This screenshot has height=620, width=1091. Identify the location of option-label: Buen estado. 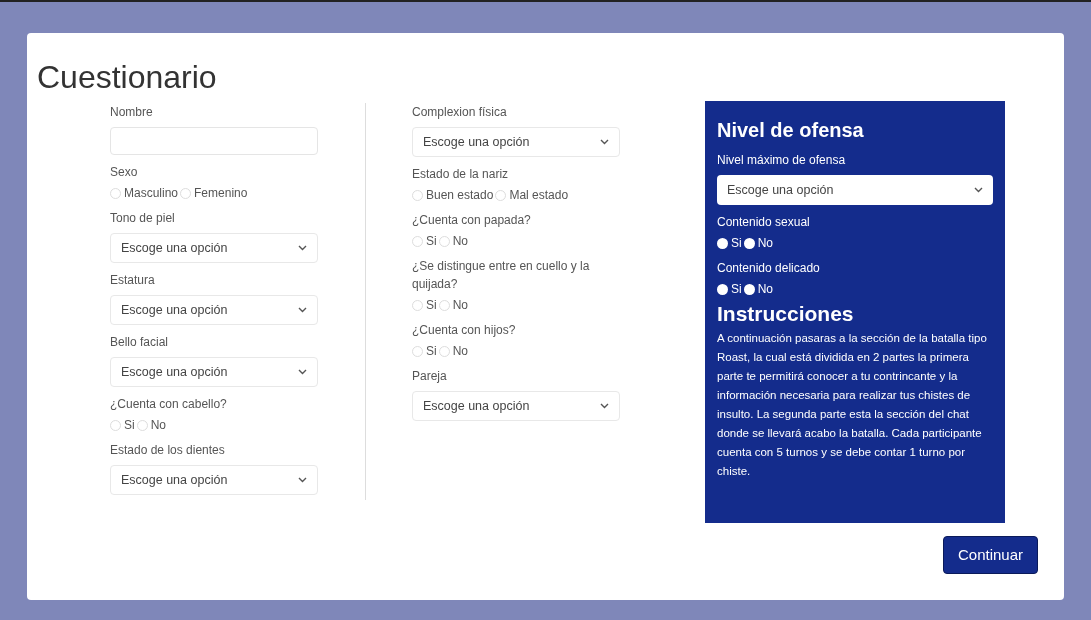
(460, 195).